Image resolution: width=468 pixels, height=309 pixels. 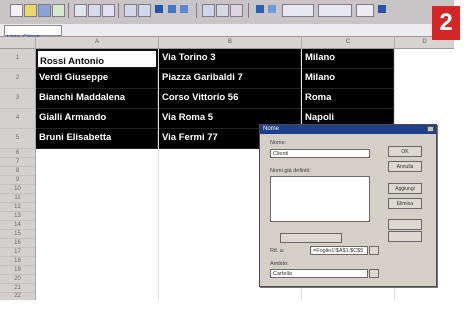 I want to click on row-header: 21, so click(x=18, y=288).